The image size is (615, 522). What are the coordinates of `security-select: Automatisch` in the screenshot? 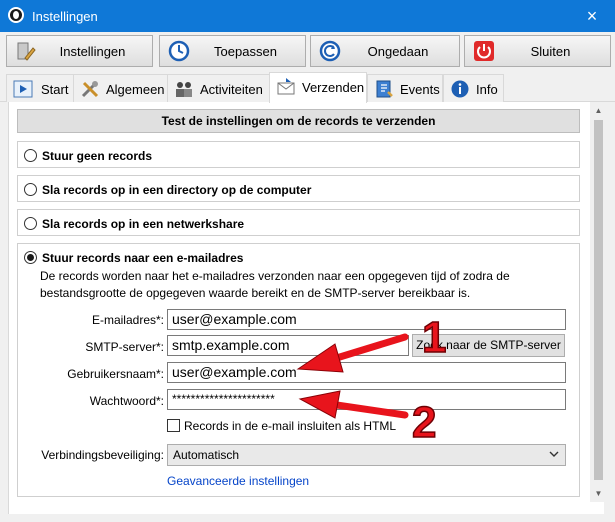 It's located at (366, 455).